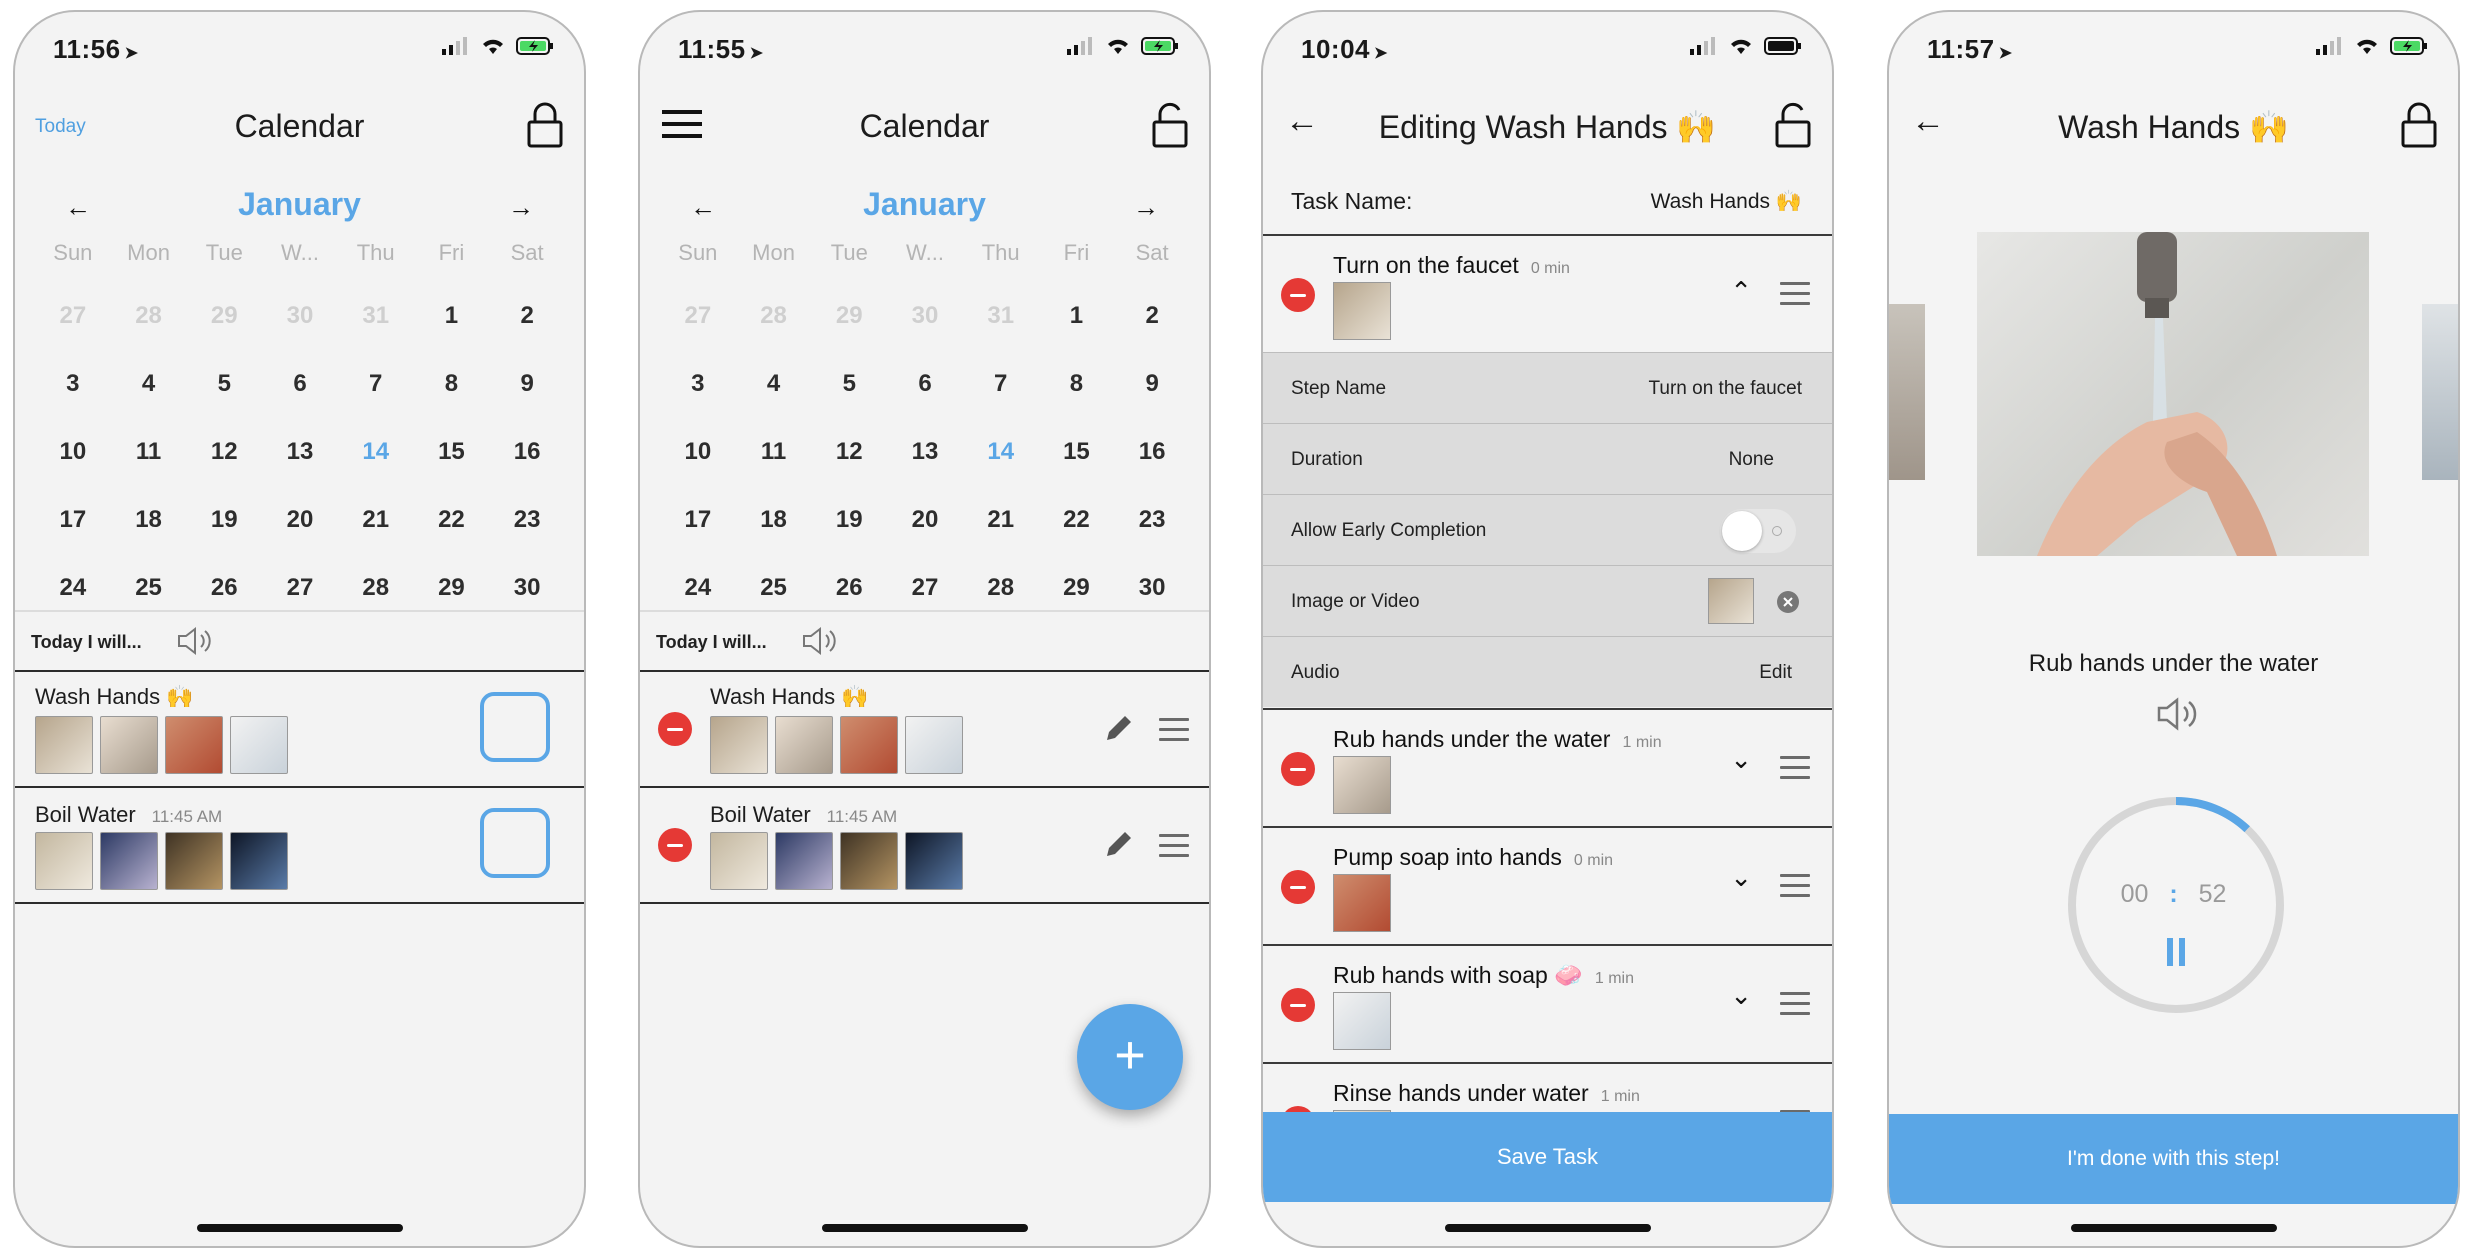 This screenshot has width=2471, height=1253. I want to click on media-thumbnail, so click(1731, 601).